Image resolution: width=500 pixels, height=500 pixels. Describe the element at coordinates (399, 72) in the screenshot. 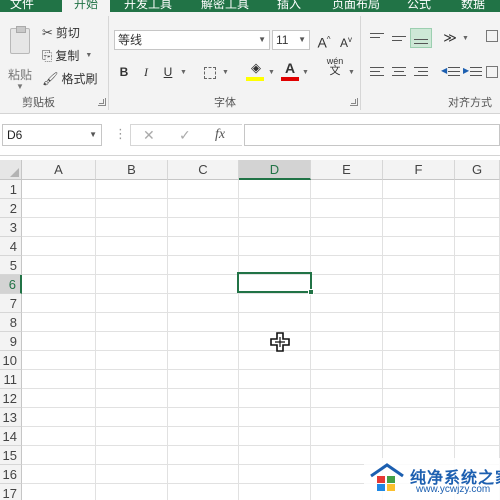

I see `align-center-button` at that location.